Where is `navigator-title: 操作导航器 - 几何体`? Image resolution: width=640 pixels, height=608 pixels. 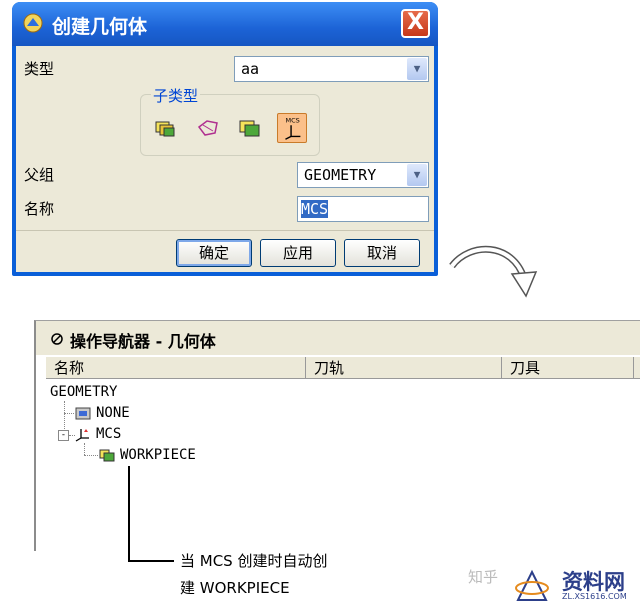
navigator-title: 操作导航器 - 几何体 is located at coordinates (143, 341).